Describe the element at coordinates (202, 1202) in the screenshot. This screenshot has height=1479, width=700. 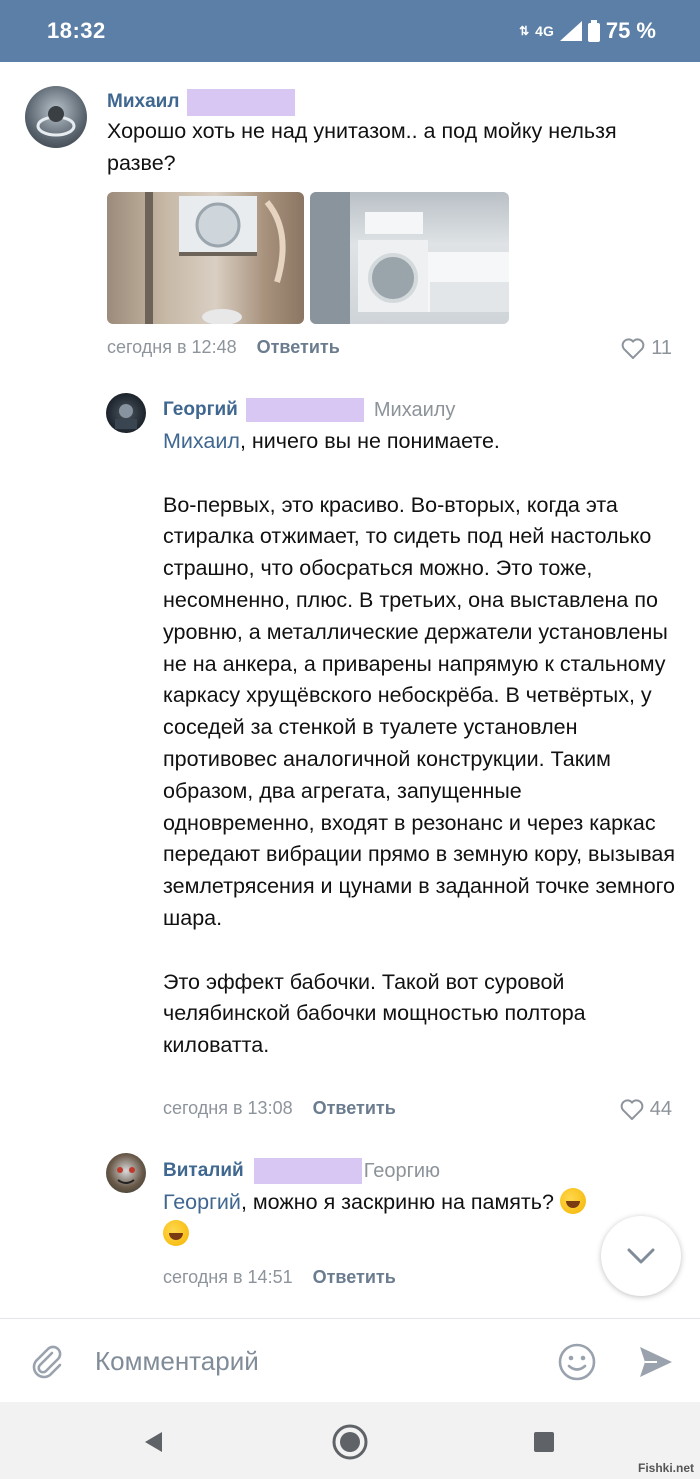
I see `mention-link: Георгий` at that location.